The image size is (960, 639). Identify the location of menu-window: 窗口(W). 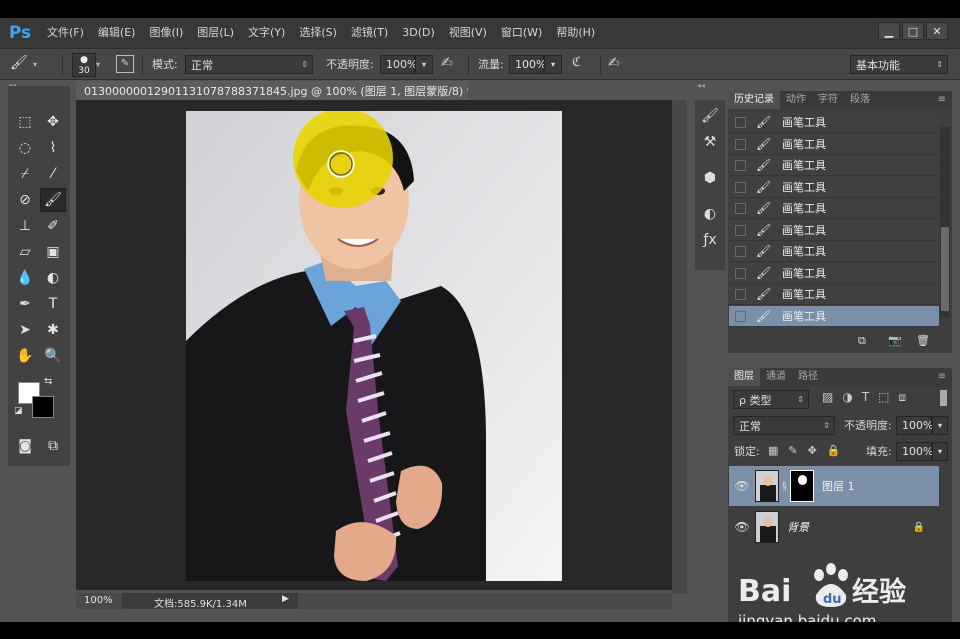
(521, 33).